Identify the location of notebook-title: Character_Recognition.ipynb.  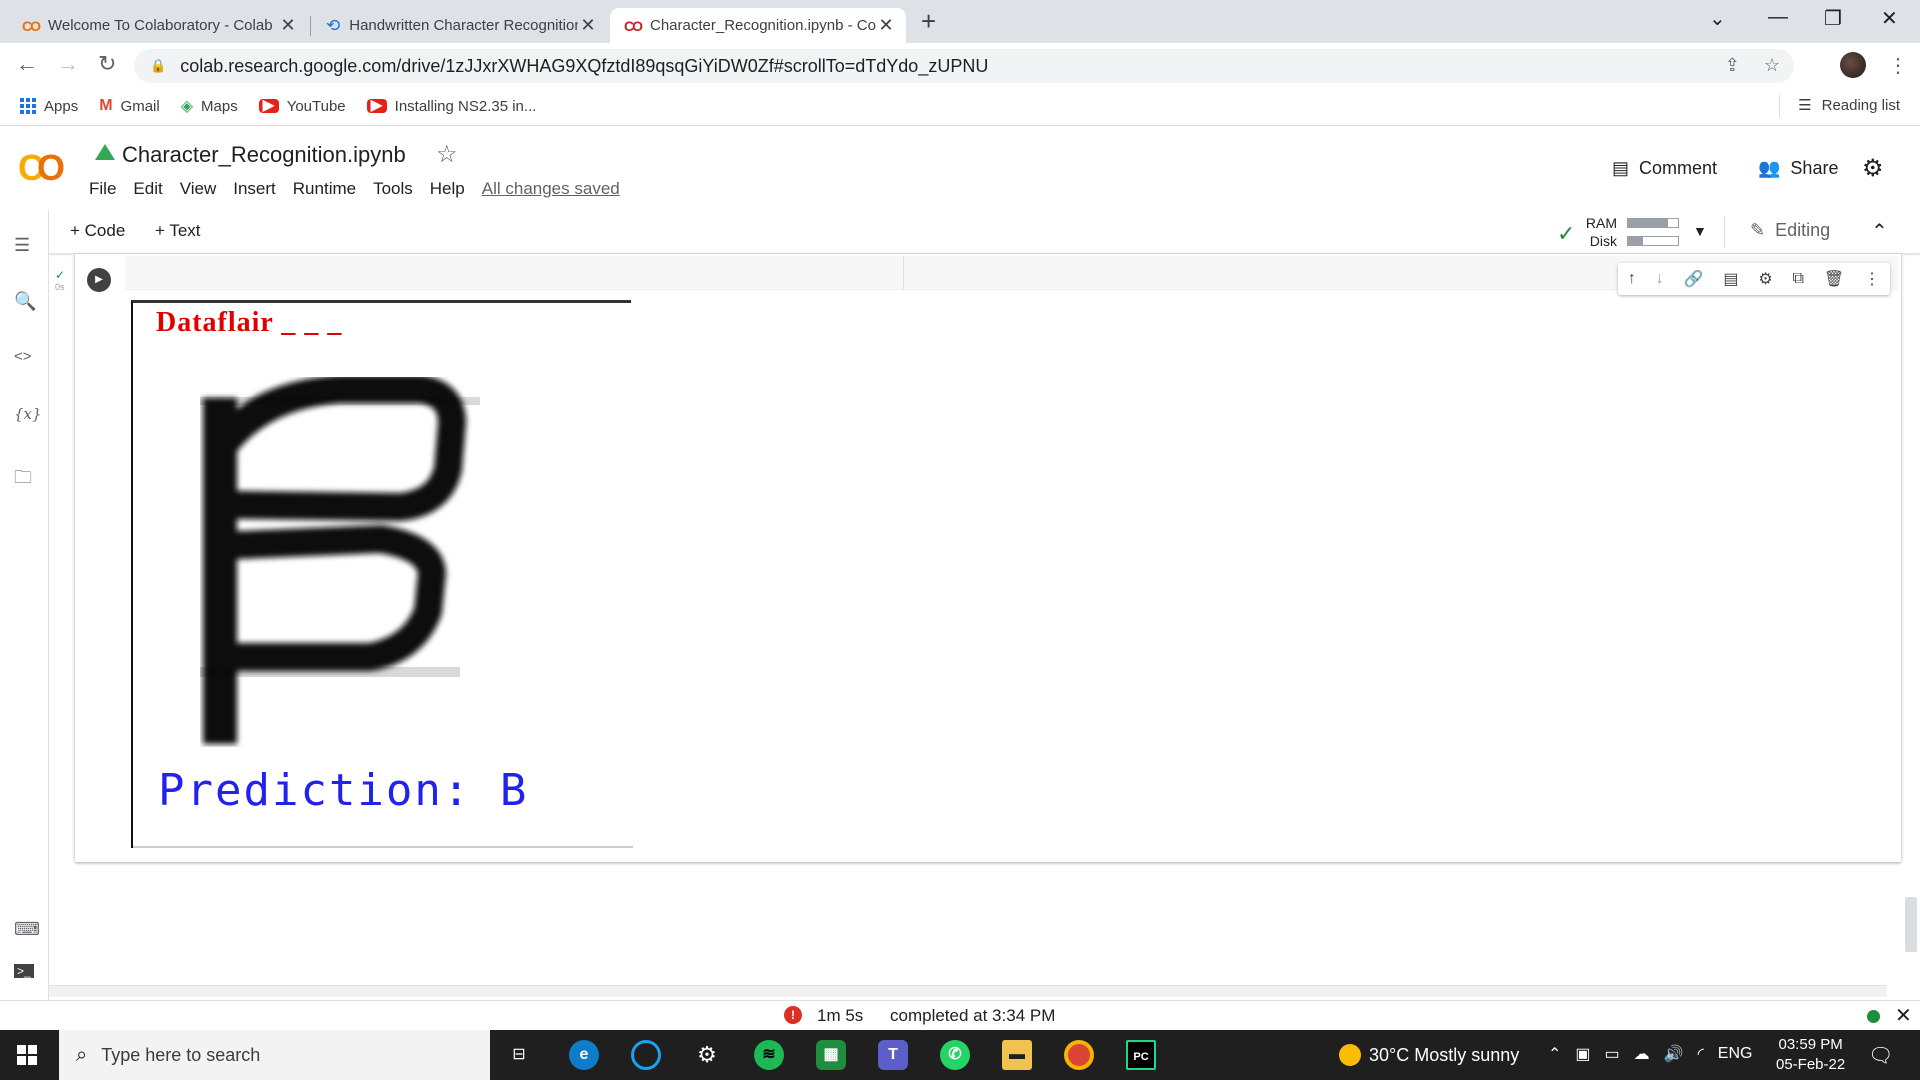
(264, 155).